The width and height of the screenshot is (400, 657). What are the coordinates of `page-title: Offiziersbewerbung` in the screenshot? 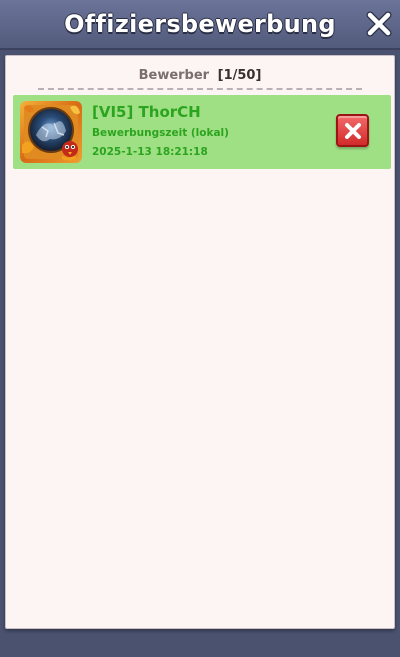 It's located at (200, 24).